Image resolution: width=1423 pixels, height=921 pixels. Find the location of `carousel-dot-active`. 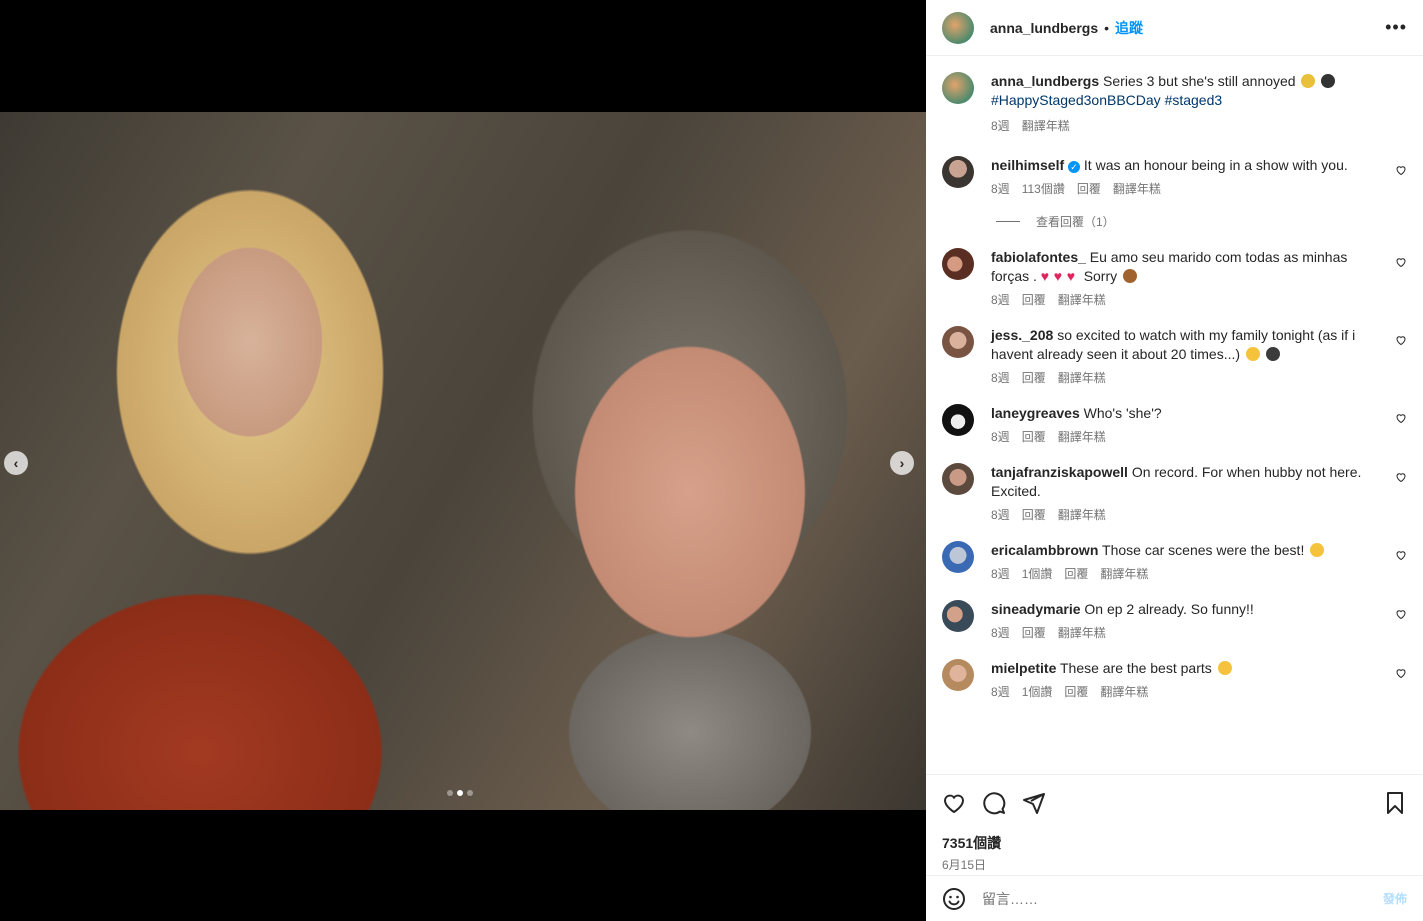

carousel-dot-active is located at coordinates (460, 793).